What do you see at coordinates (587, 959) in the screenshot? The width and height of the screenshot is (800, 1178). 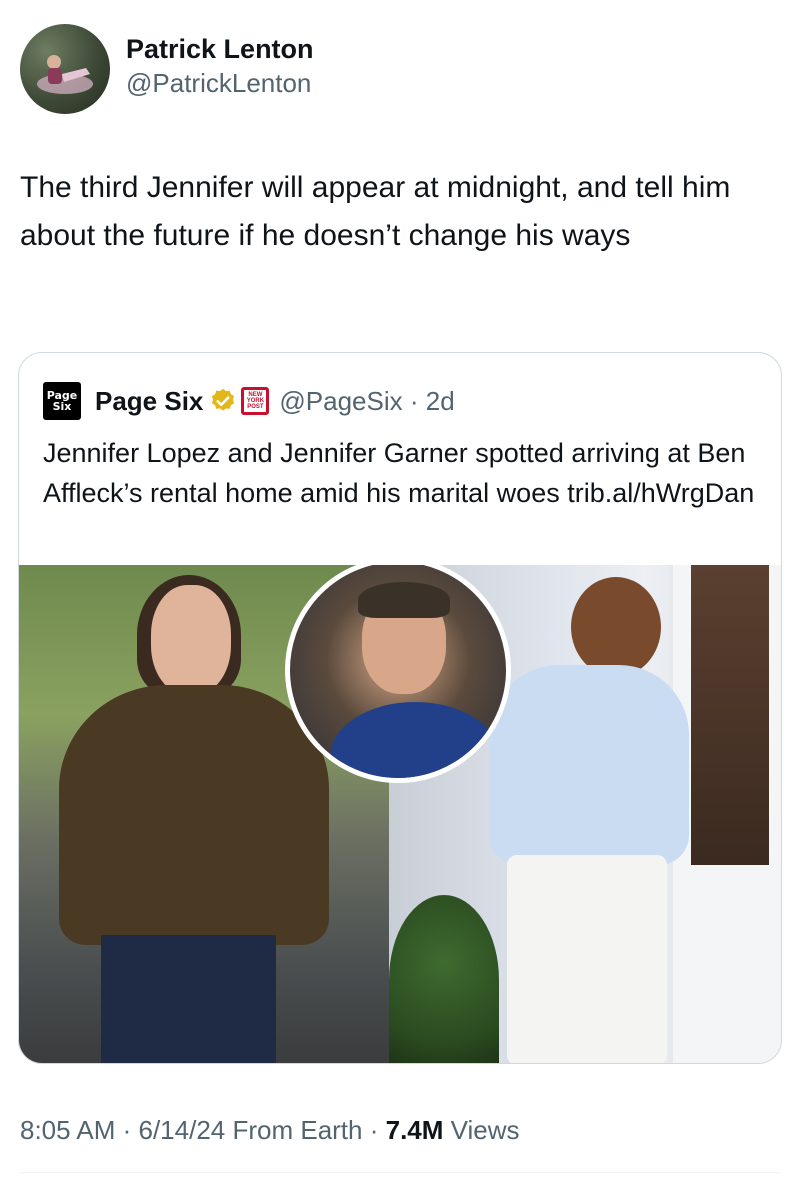 I see `photo-figure-right-pants` at bounding box center [587, 959].